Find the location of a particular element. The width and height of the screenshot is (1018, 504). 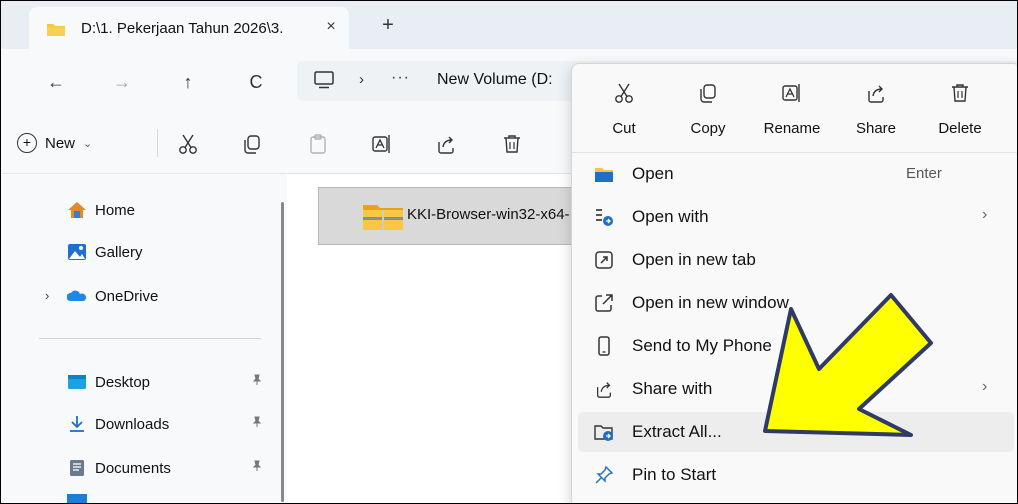

sidebar-item-gallery: Gallery is located at coordinates (105, 252).